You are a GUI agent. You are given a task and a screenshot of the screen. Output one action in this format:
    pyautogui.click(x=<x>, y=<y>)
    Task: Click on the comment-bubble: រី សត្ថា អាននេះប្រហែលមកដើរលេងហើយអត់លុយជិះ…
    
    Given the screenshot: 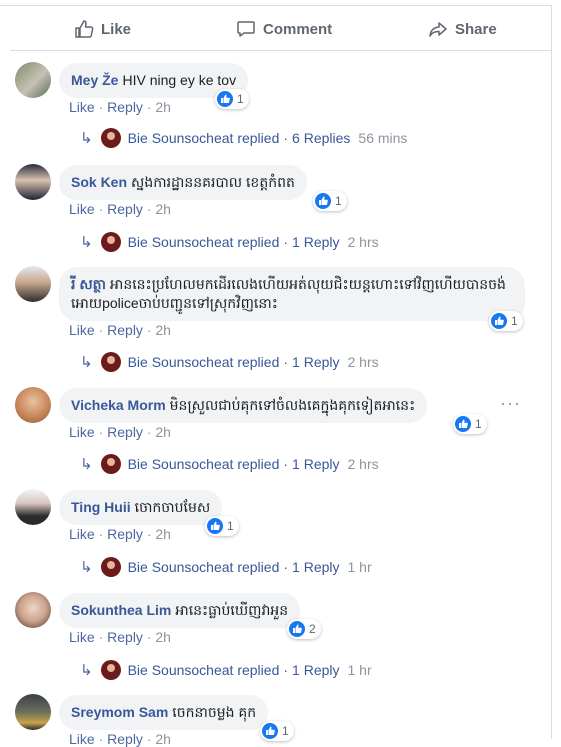 What is the action you would take?
    pyautogui.click(x=292, y=294)
    